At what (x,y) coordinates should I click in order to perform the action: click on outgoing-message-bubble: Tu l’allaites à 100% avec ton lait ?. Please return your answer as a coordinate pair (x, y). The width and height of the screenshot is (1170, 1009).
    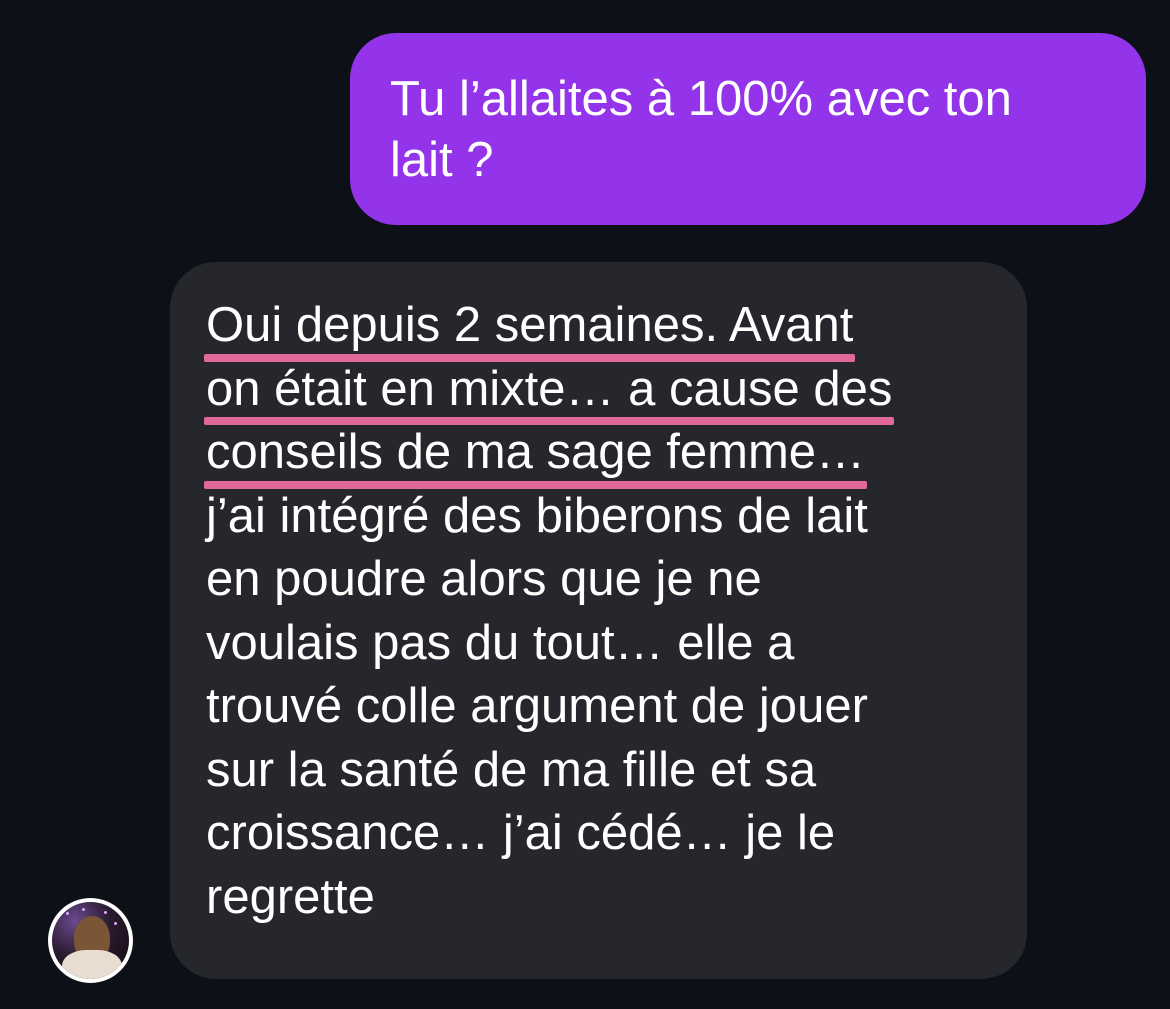
    Looking at the image, I should click on (748, 129).